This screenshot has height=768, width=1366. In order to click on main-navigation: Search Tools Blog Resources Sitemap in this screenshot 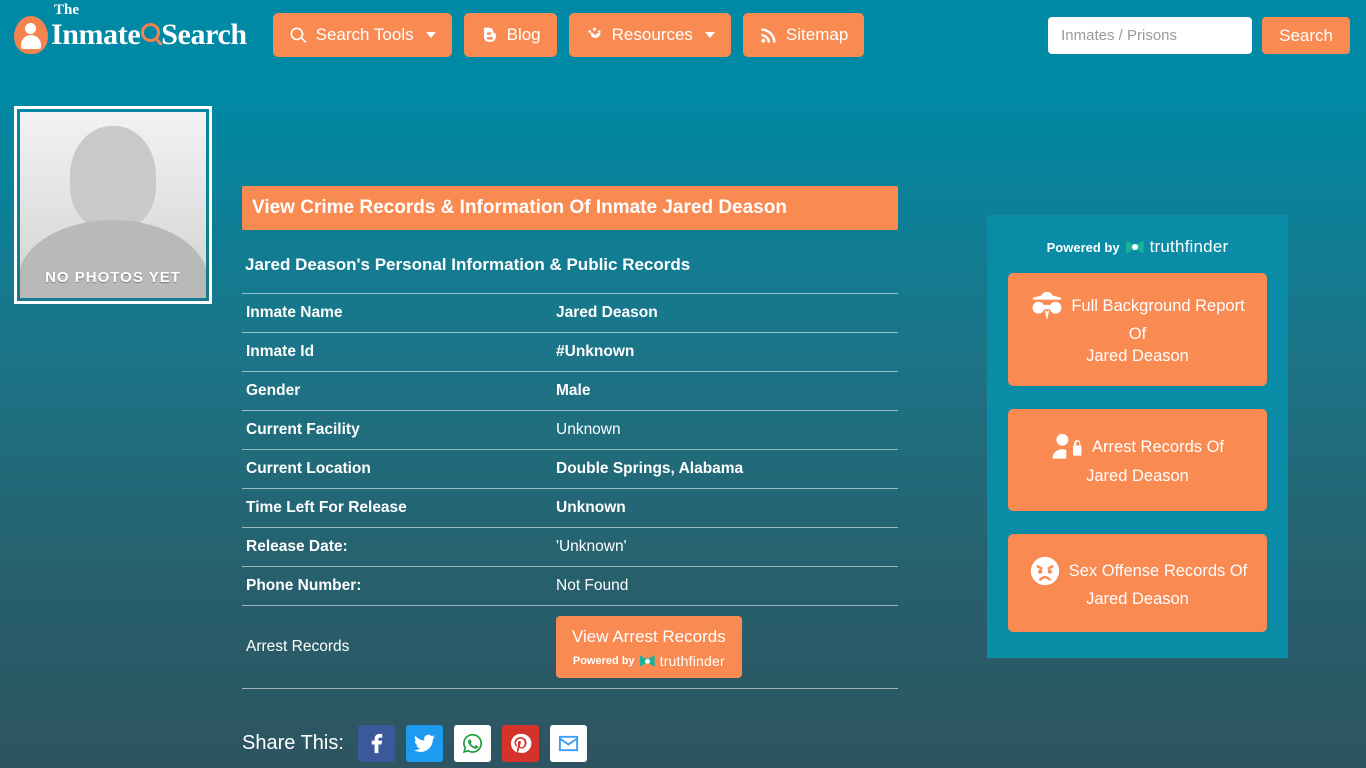, I will do `click(568, 35)`.